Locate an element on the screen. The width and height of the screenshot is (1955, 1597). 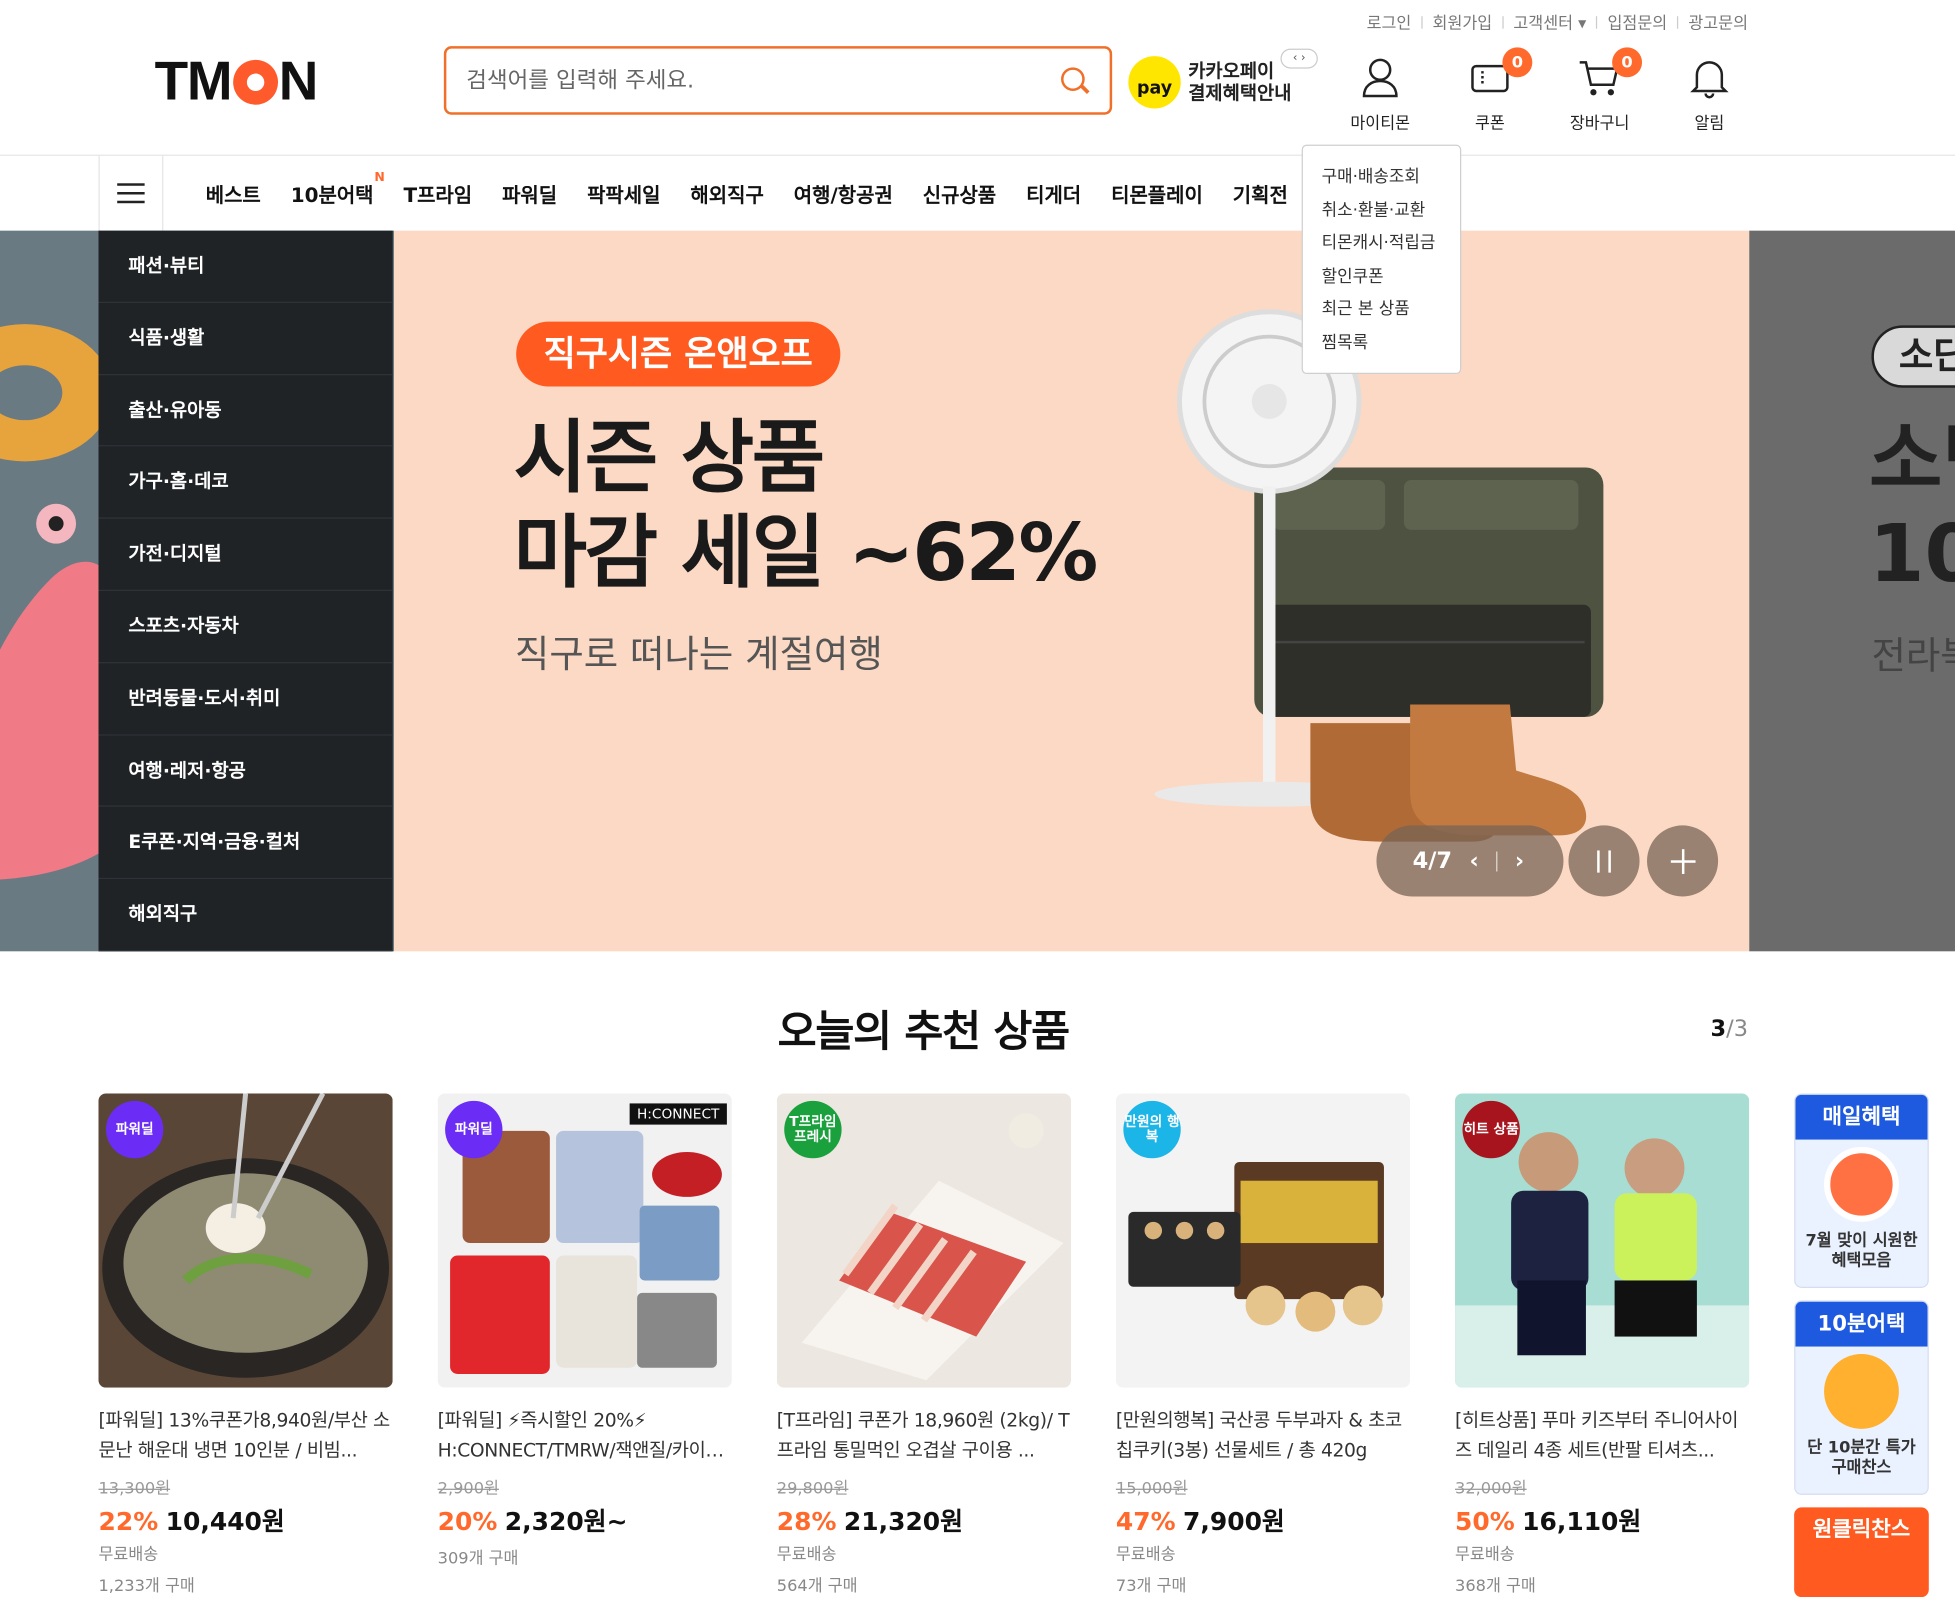
category-baby-kids: 출산·유아동 is located at coordinates (245, 411).